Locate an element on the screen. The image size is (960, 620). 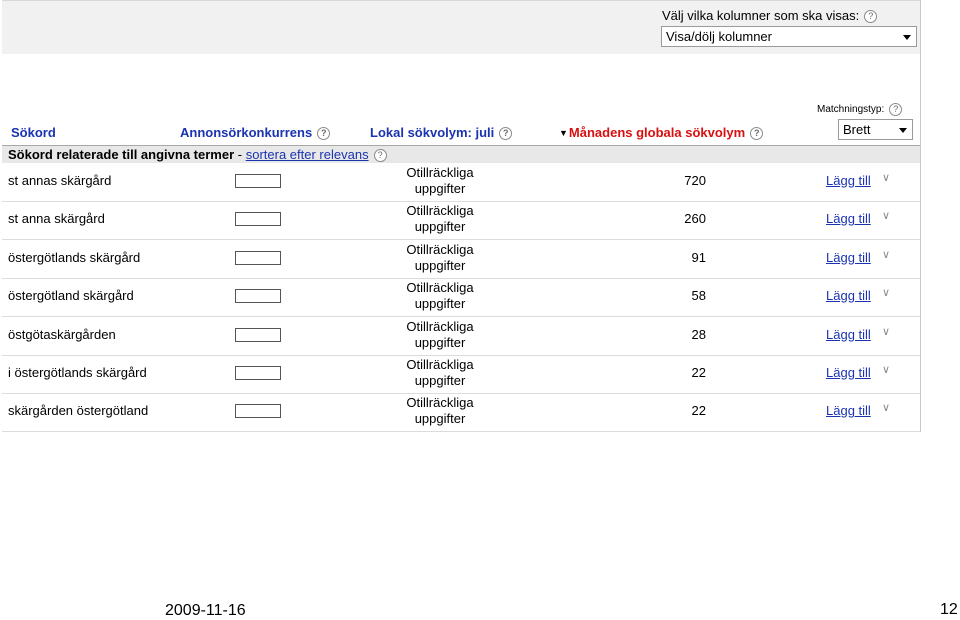
footer-date: 2009-11-16 is located at coordinates (205, 610).